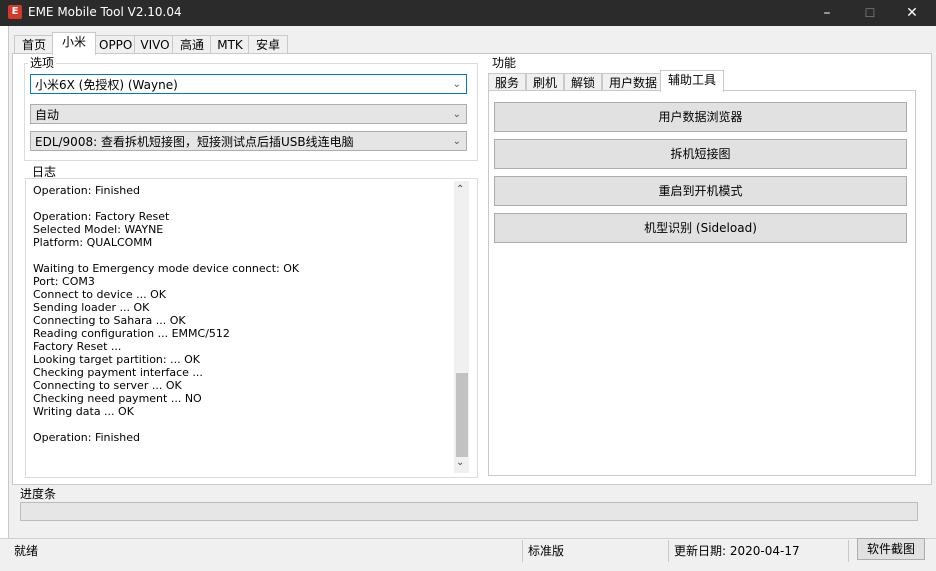  What do you see at coordinates (891, 549) in the screenshot?
I see `software-screenshot-button: 软件截图` at bounding box center [891, 549].